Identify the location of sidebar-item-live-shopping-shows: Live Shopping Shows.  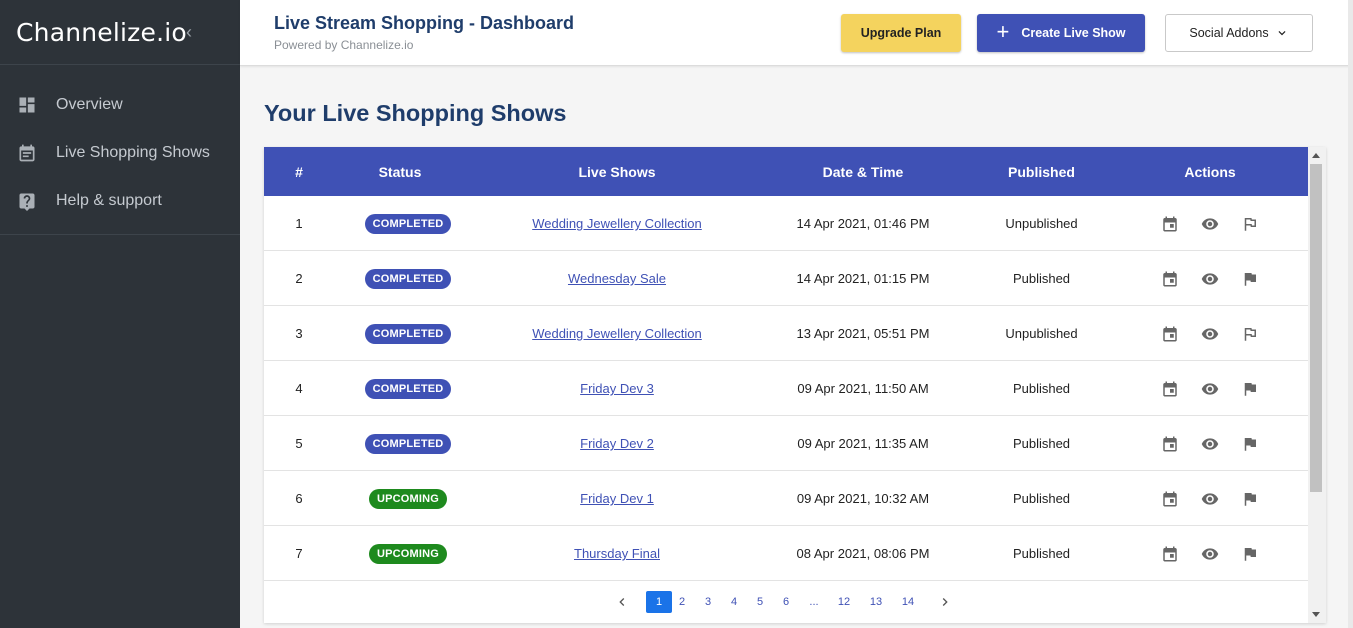
(120, 153).